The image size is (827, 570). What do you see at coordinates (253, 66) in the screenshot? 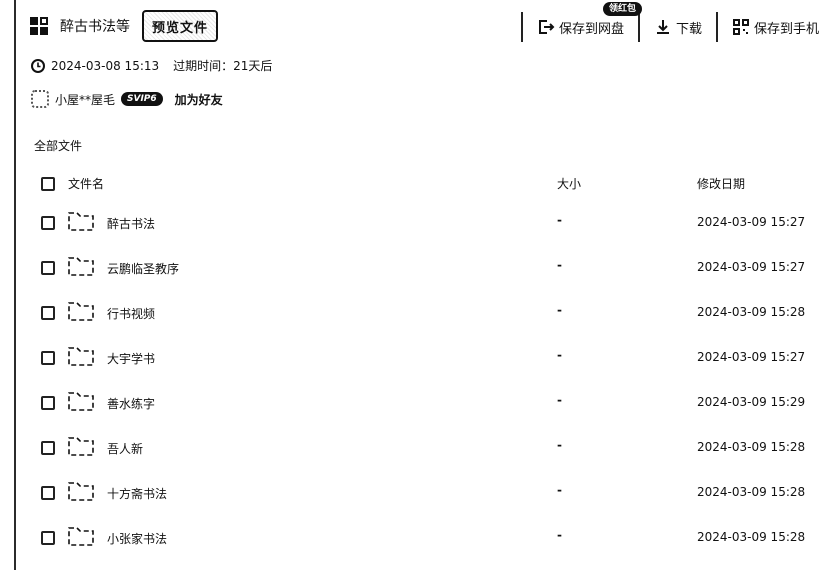
I see `expire-value: 21天后` at bounding box center [253, 66].